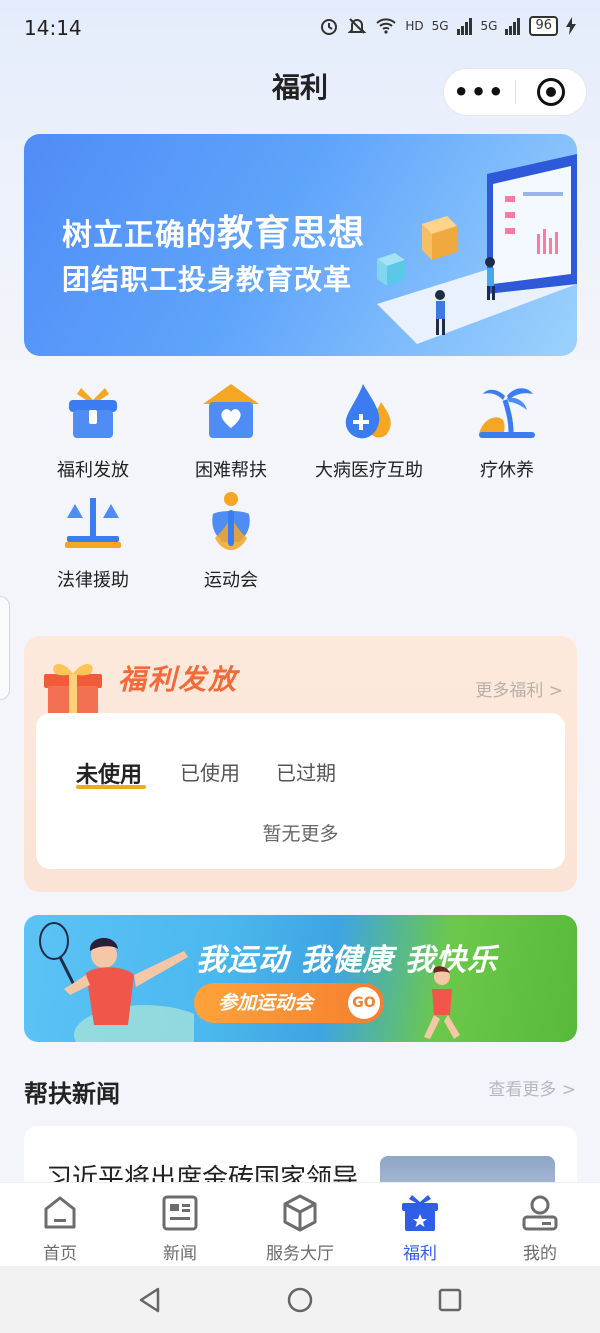 This screenshot has height=1333, width=600. What do you see at coordinates (357, 26) in the screenshot?
I see `mute-bell-icon` at bounding box center [357, 26].